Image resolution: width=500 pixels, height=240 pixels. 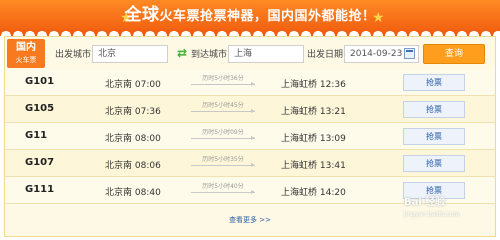 What do you see at coordinates (133, 166) in the screenshot?
I see `departure-station-time: 北京南 08:06` at bounding box center [133, 166].